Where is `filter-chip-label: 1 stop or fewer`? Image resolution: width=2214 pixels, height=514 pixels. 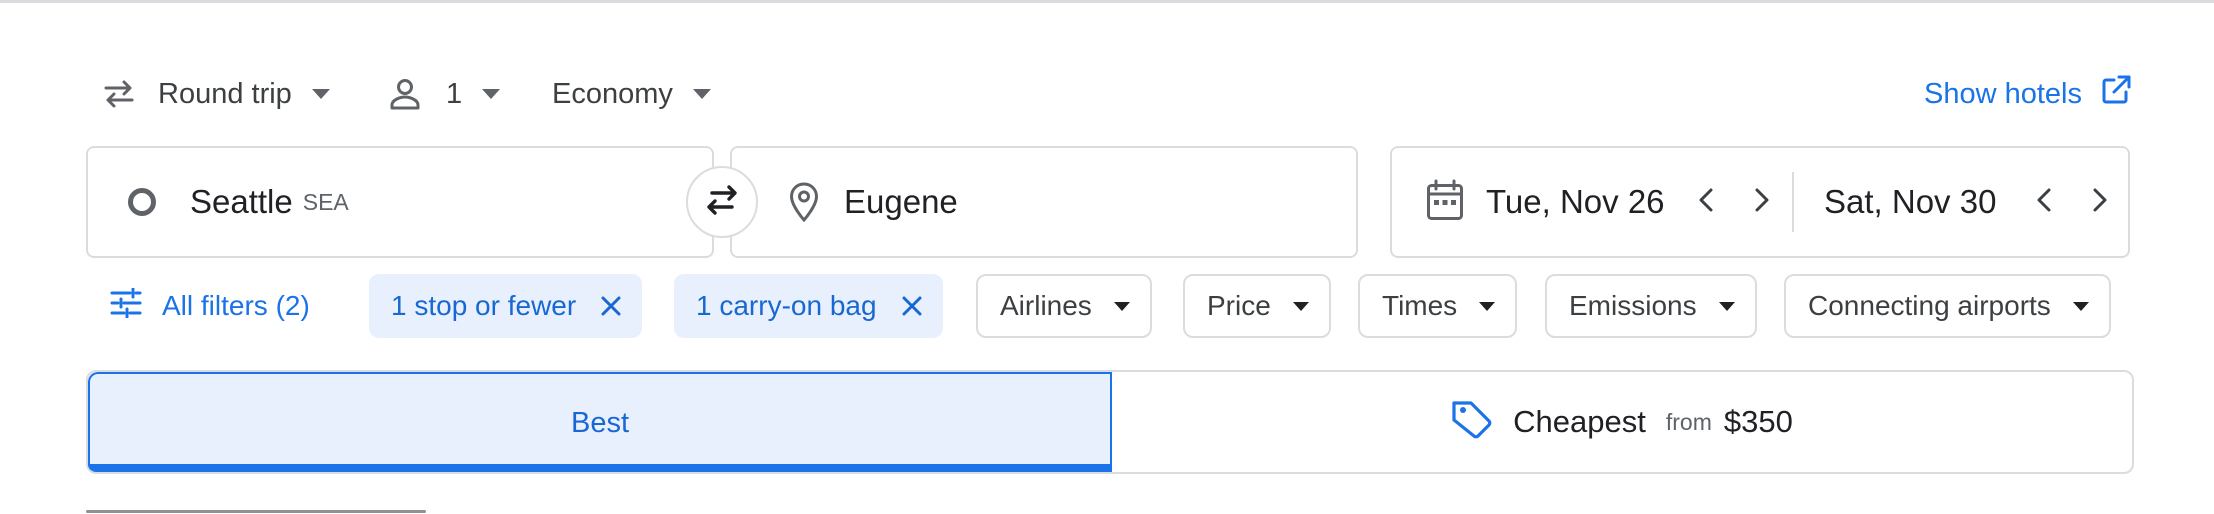
filter-chip-label: 1 stop or fewer is located at coordinates (484, 305).